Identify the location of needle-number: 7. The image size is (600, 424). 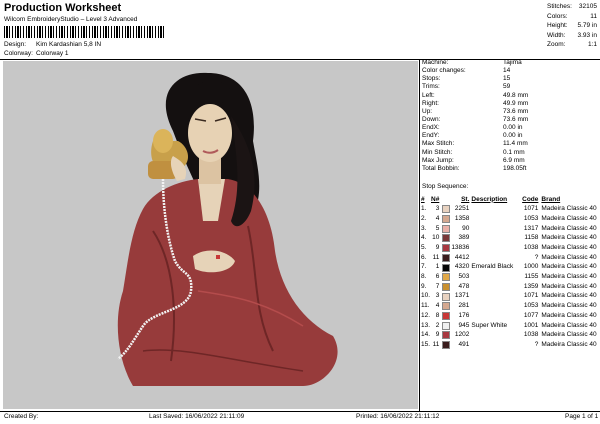
(437, 286).